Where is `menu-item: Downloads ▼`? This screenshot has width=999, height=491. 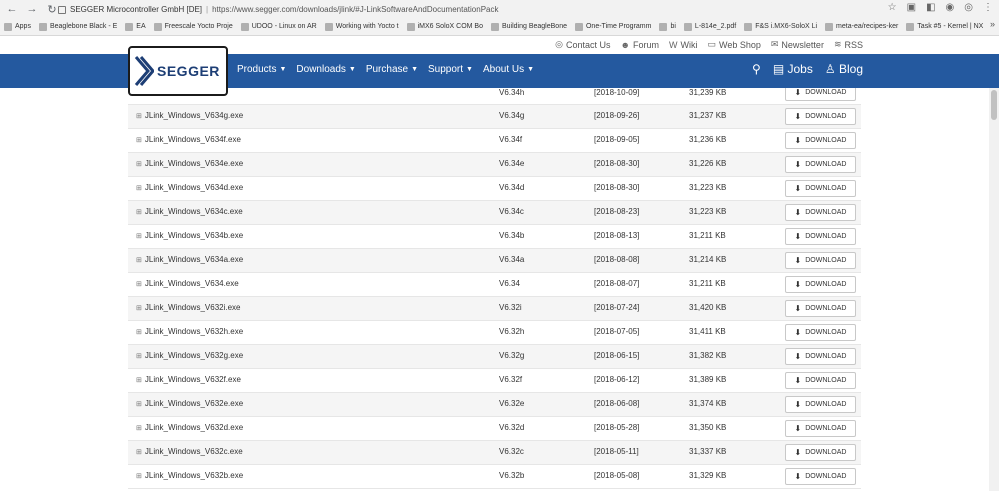 menu-item: Downloads ▼ is located at coordinates (325, 69).